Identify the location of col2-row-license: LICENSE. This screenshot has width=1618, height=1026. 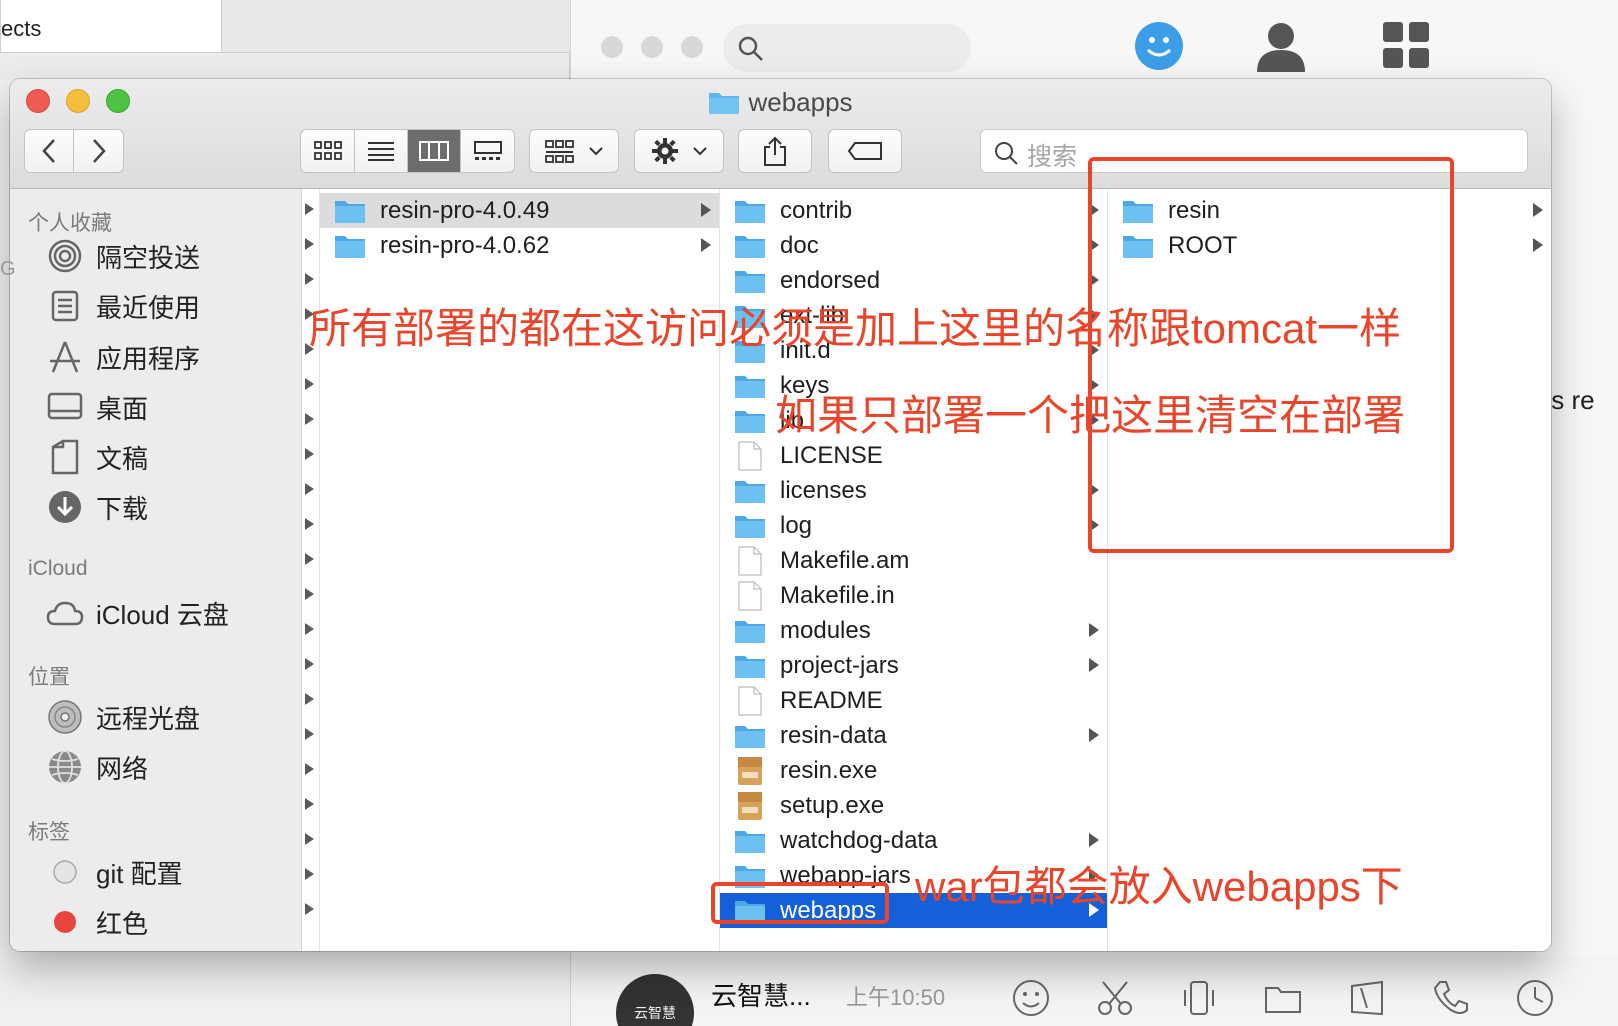
(913, 455).